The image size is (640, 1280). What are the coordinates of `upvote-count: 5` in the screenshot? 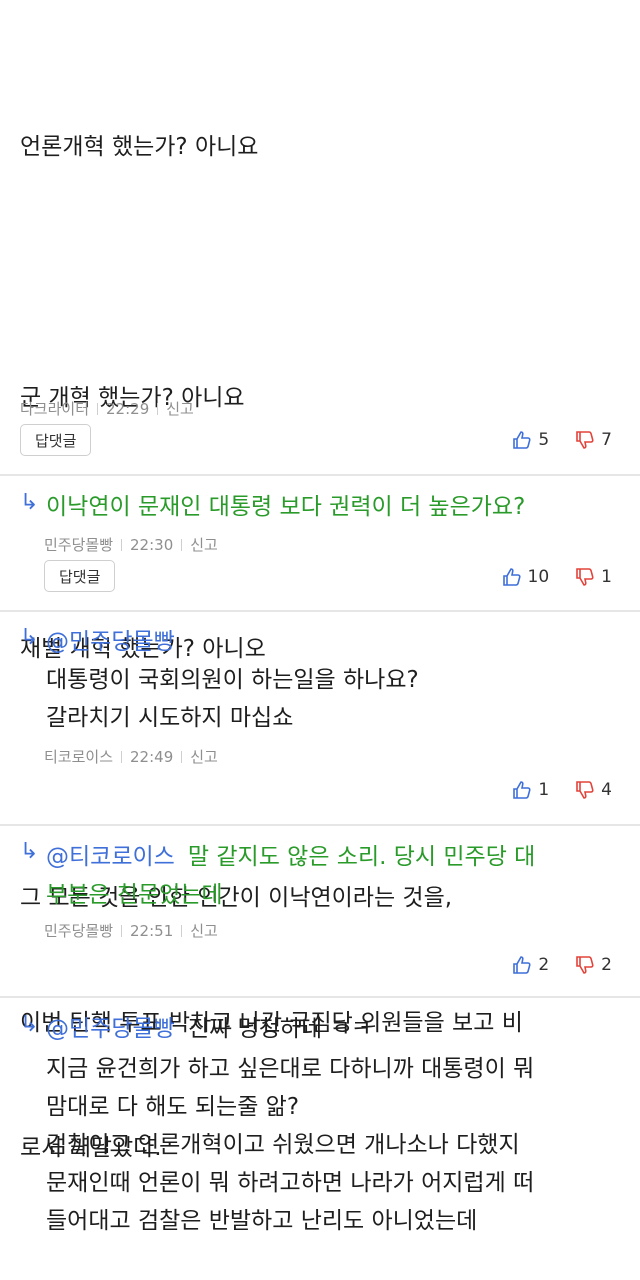 It's located at (544, 440).